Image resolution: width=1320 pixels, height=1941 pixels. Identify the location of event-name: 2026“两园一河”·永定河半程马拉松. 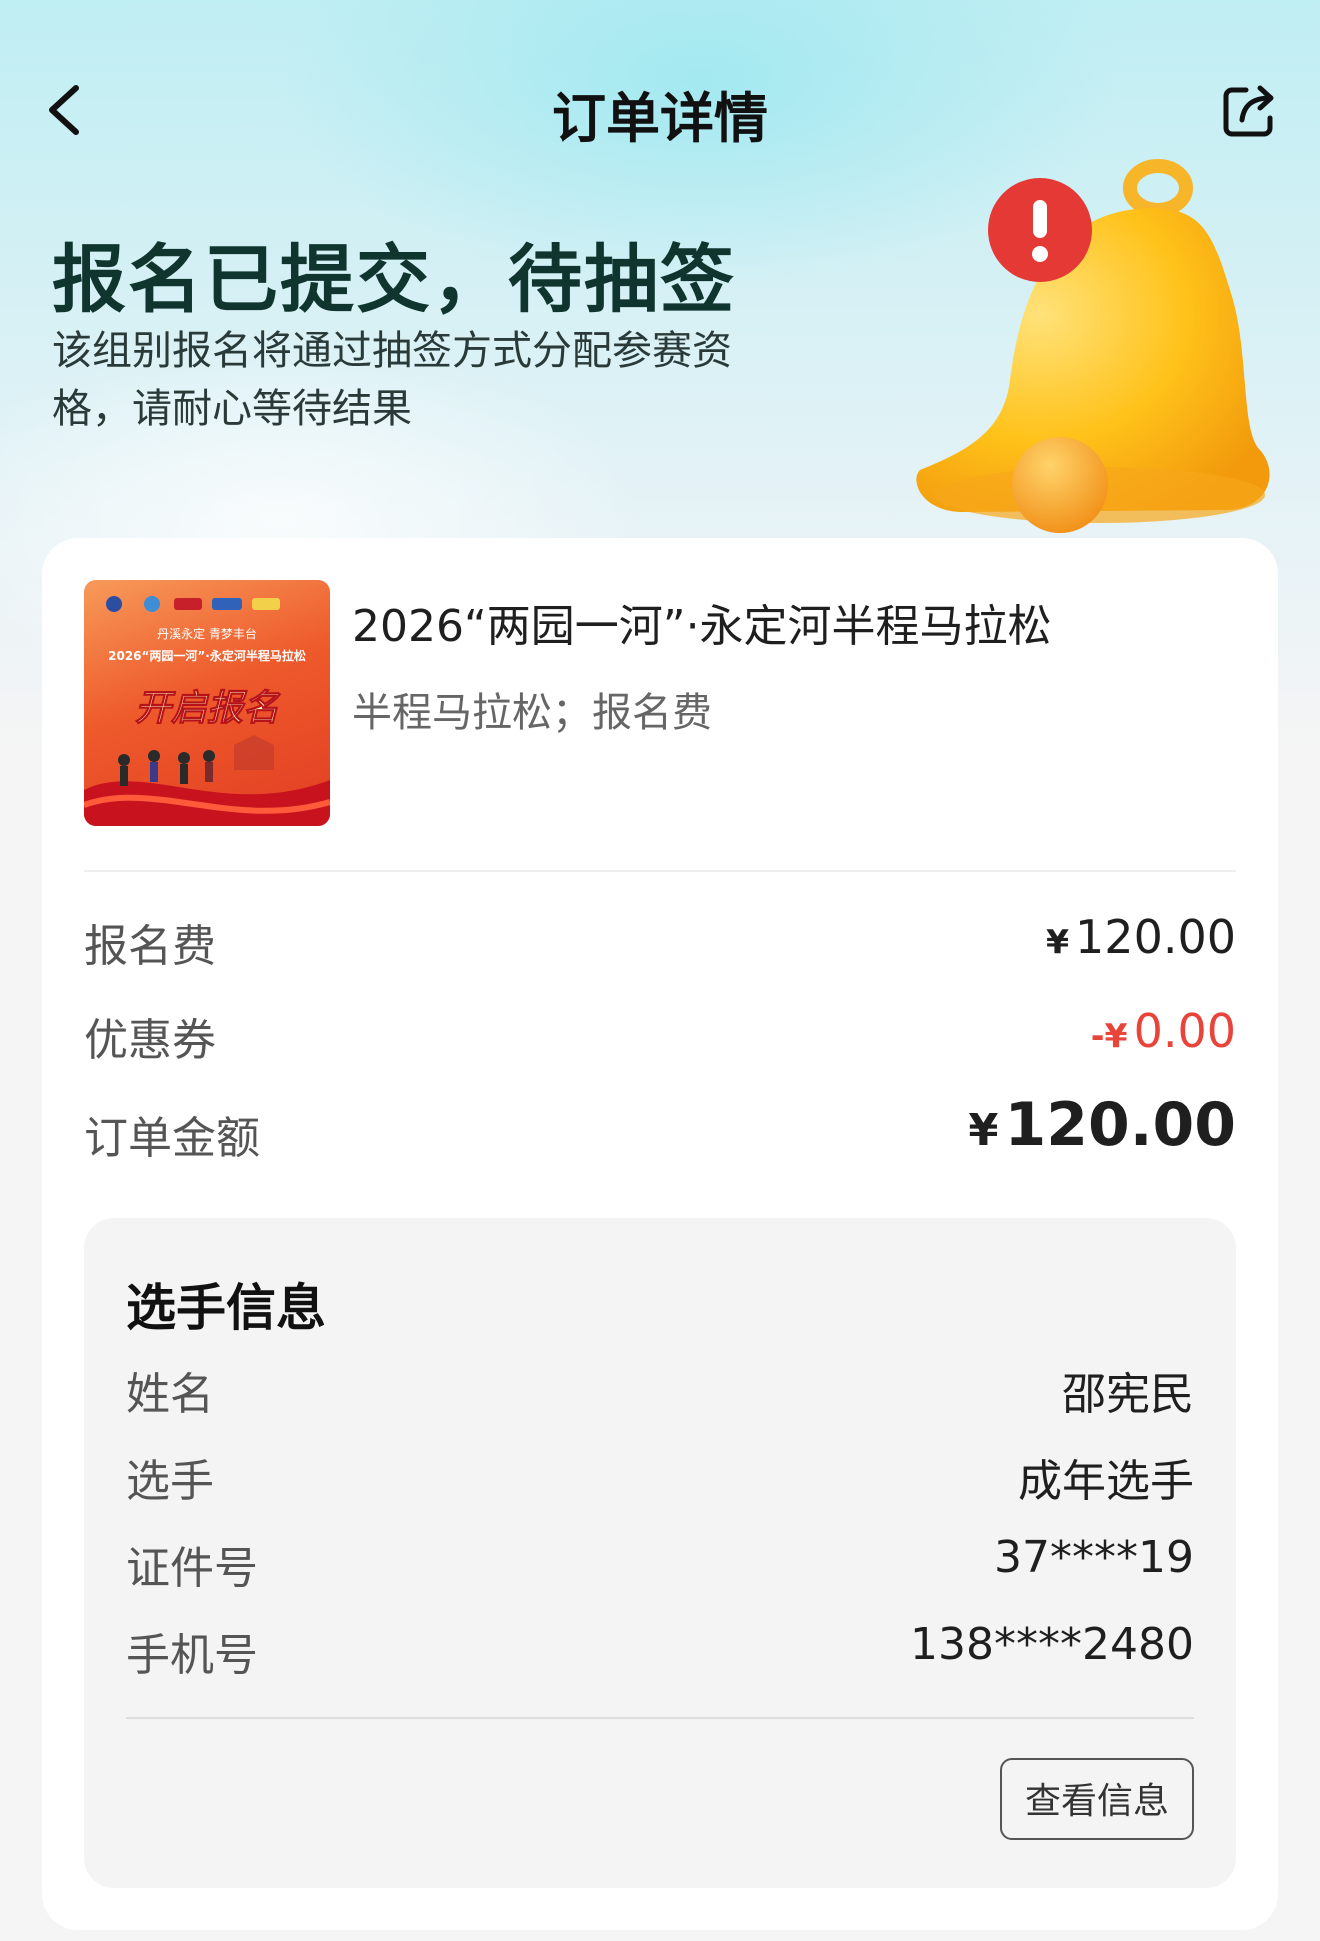
(702, 626).